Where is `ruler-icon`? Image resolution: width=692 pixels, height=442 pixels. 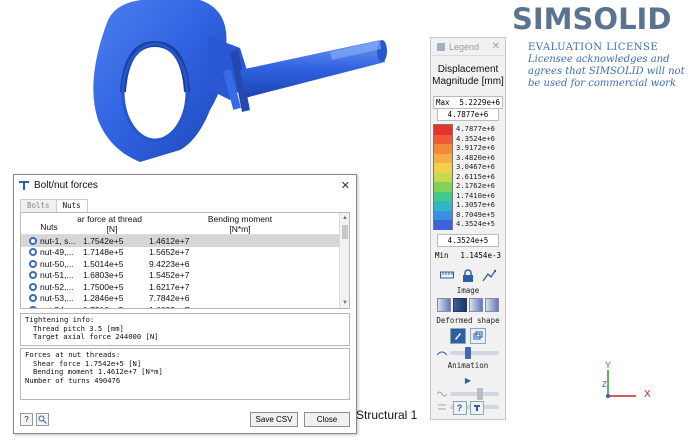 ruler-icon is located at coordinates (447, 275).